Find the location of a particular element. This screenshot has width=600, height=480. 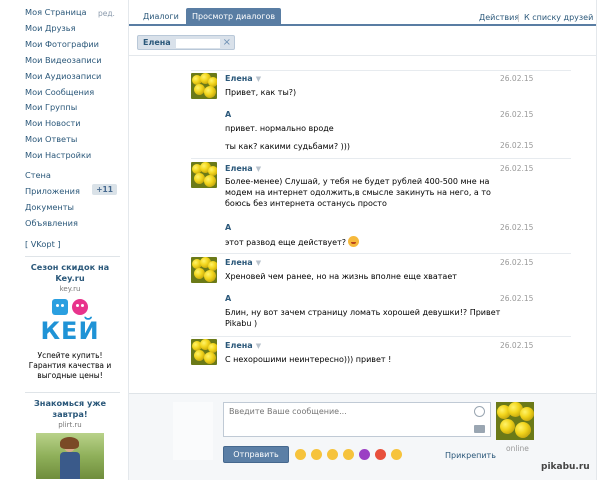

attach-link: Прикрепить is located at coordinates (470, 455).